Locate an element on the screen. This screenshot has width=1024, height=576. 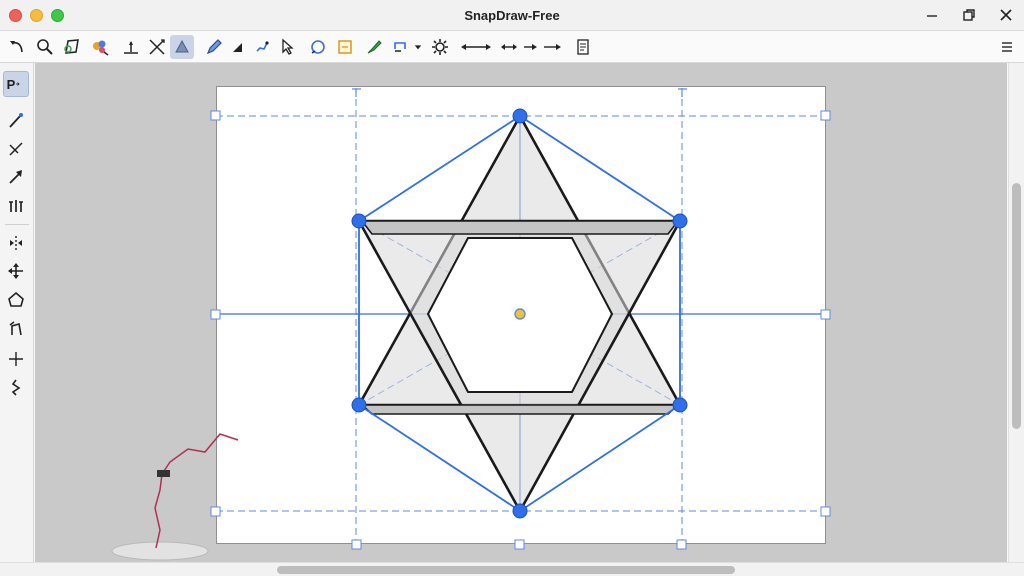
vertex-upper-right is located at coordinates (680, 221).